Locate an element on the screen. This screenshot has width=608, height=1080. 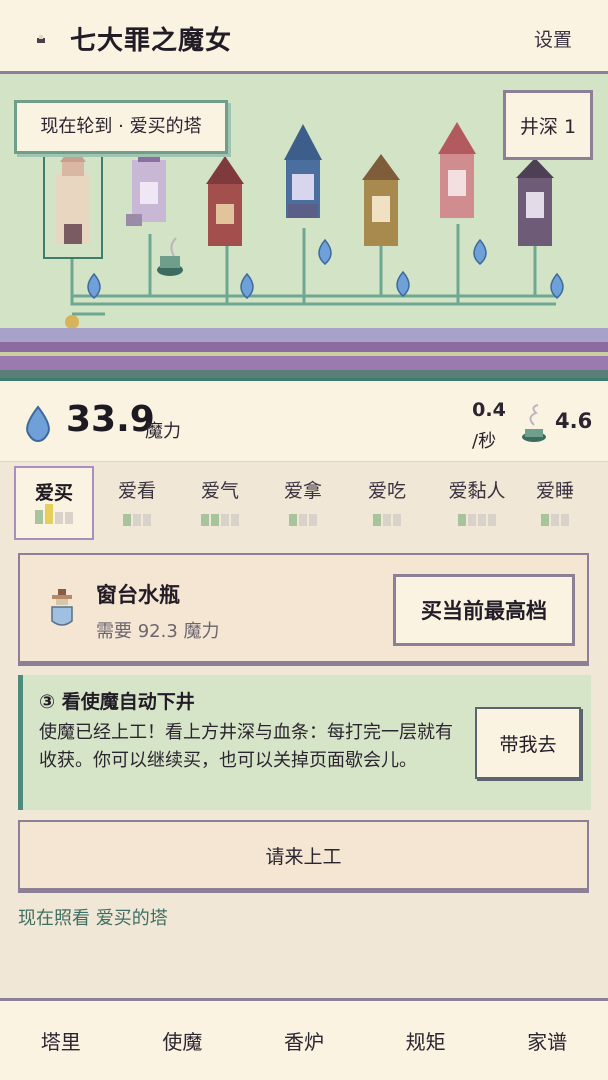
tab-label: 爱买 is located at coordinates (53, 493).